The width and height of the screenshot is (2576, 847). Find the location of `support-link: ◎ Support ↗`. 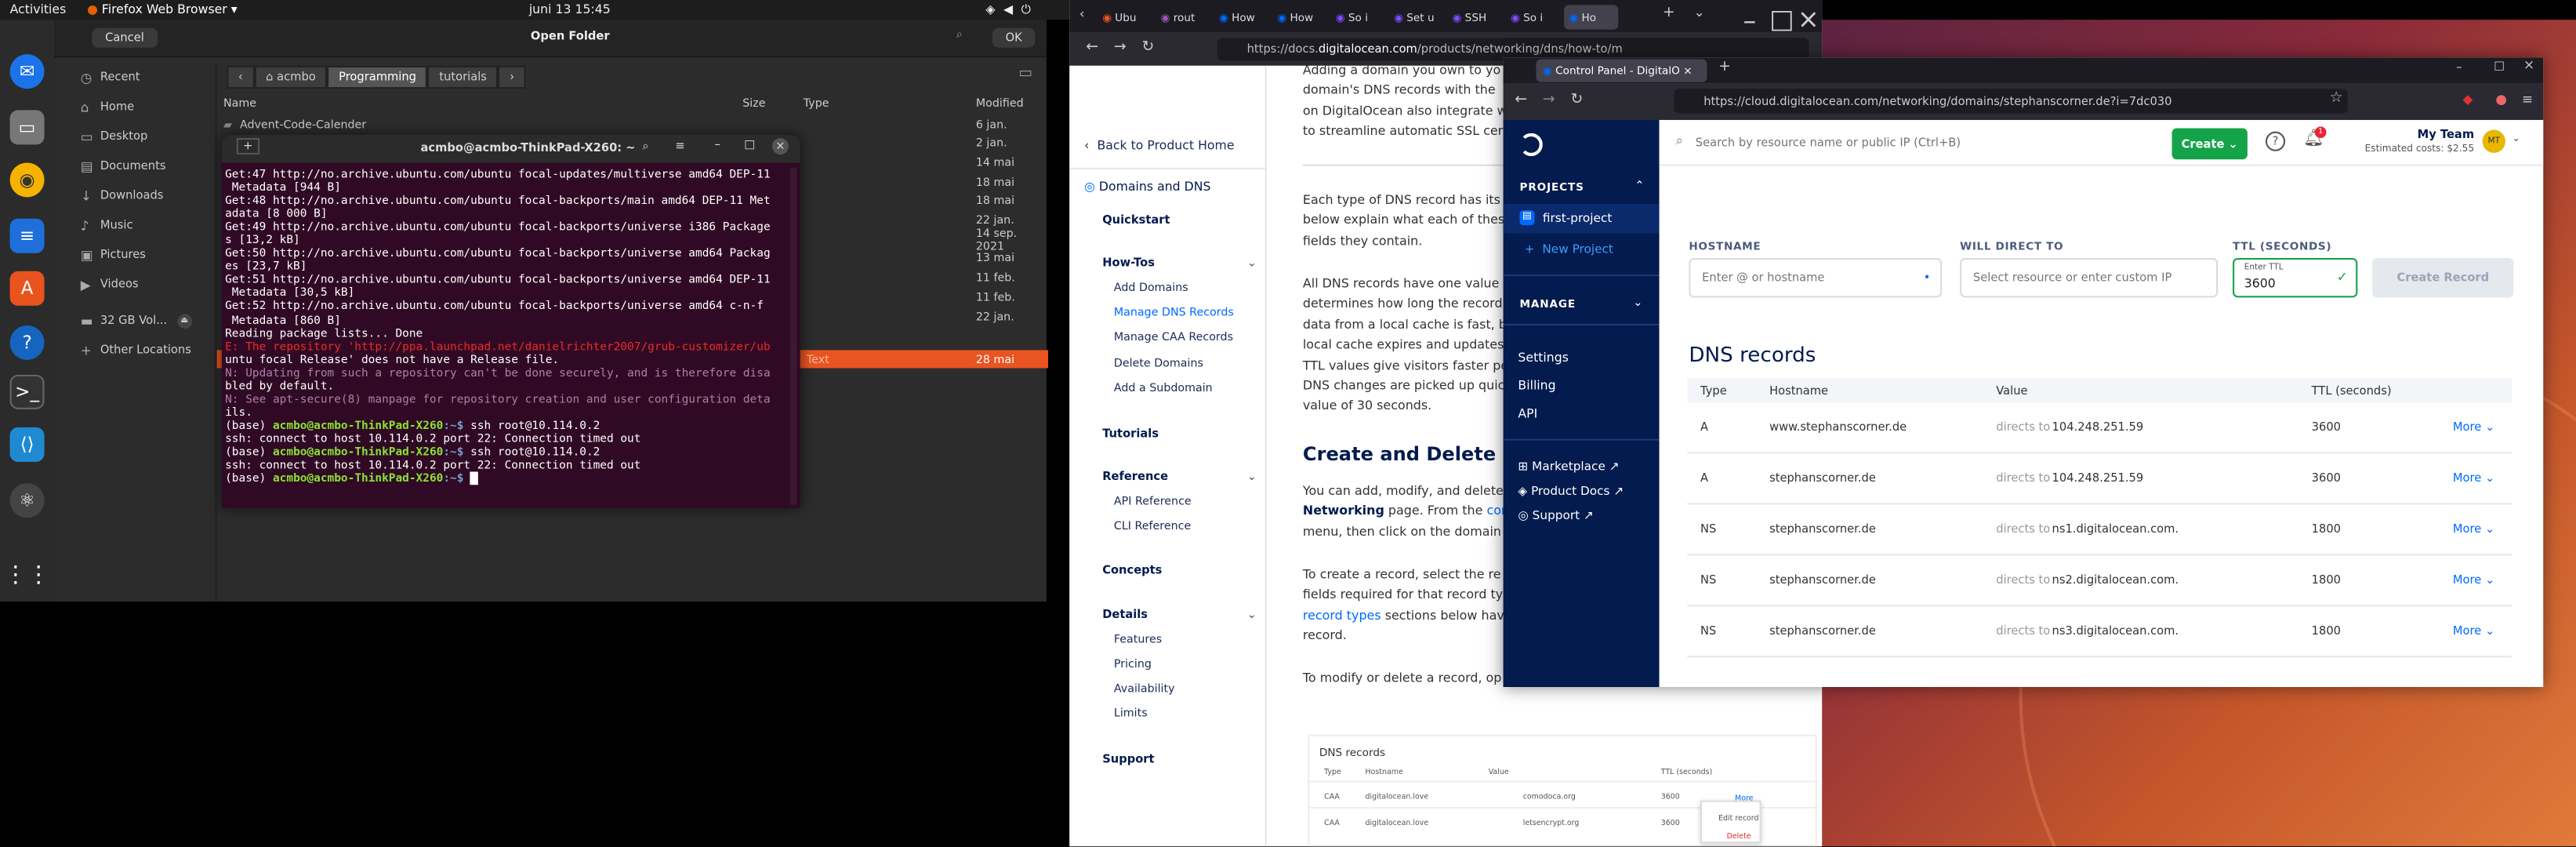

support-link: ◎ Support ↗ is located at coordinates (1555, 515).